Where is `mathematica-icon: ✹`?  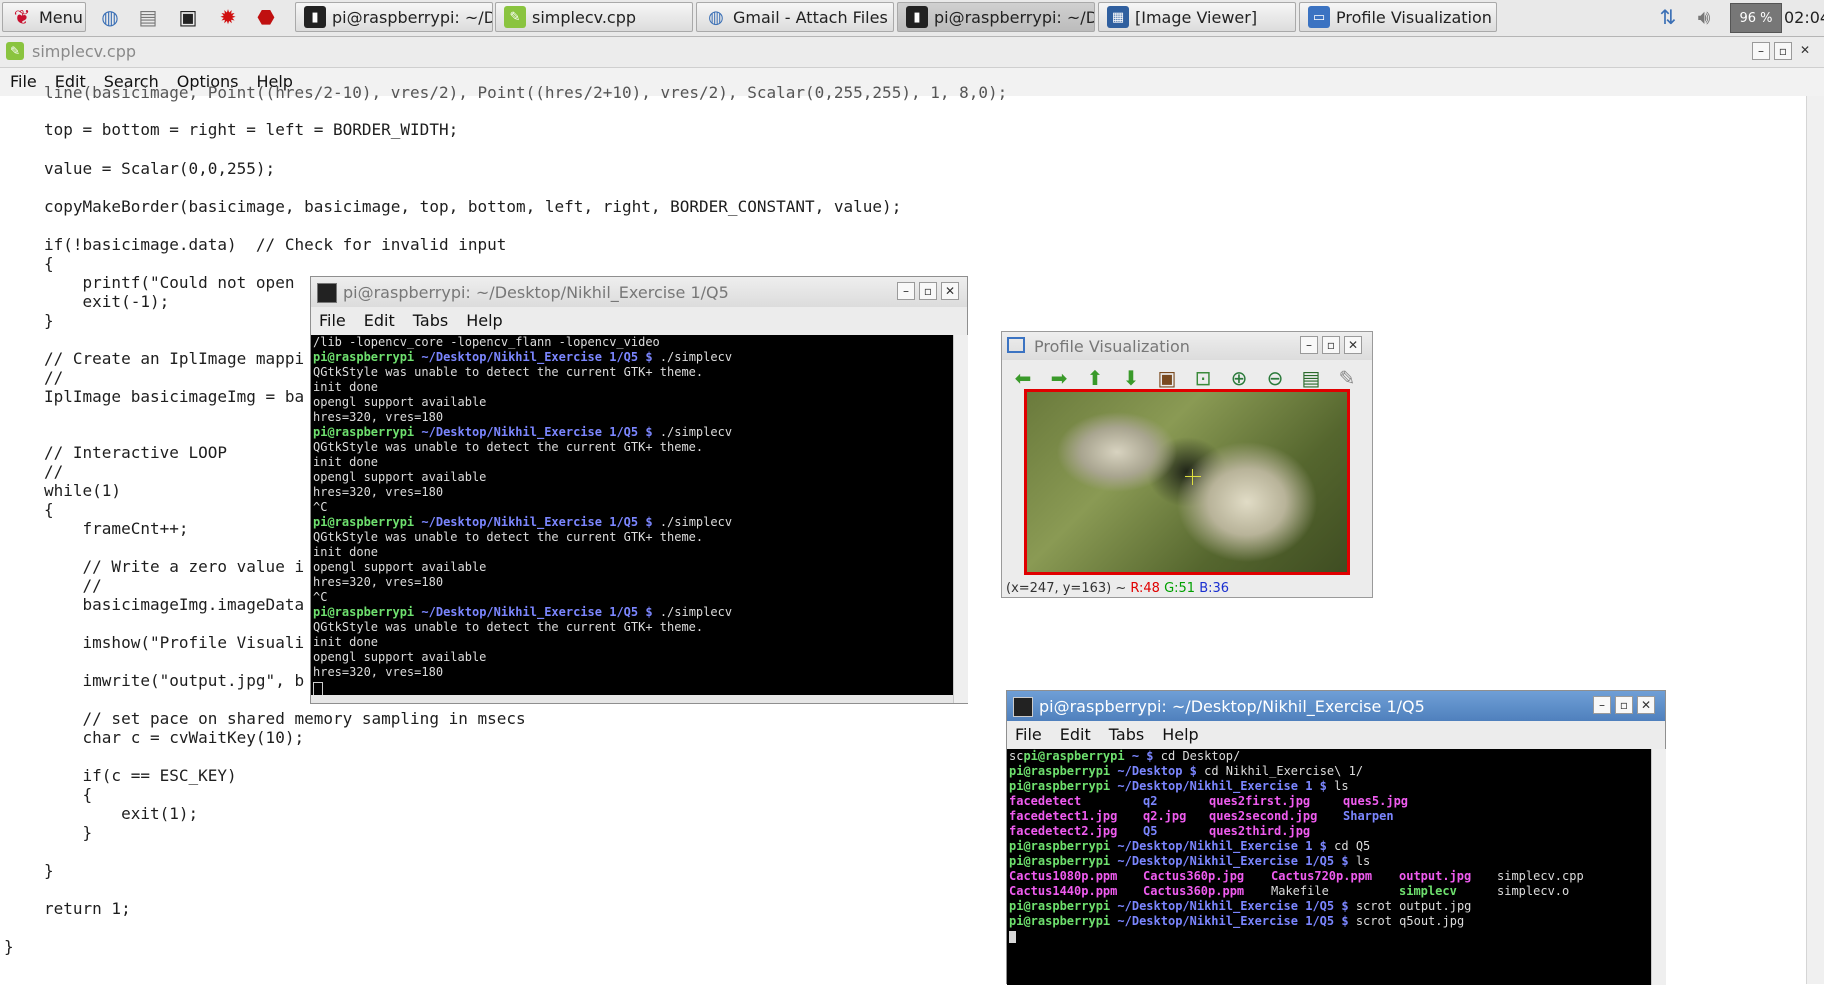
mathematica-icon: ✹ is located at coordinates (228, 17).